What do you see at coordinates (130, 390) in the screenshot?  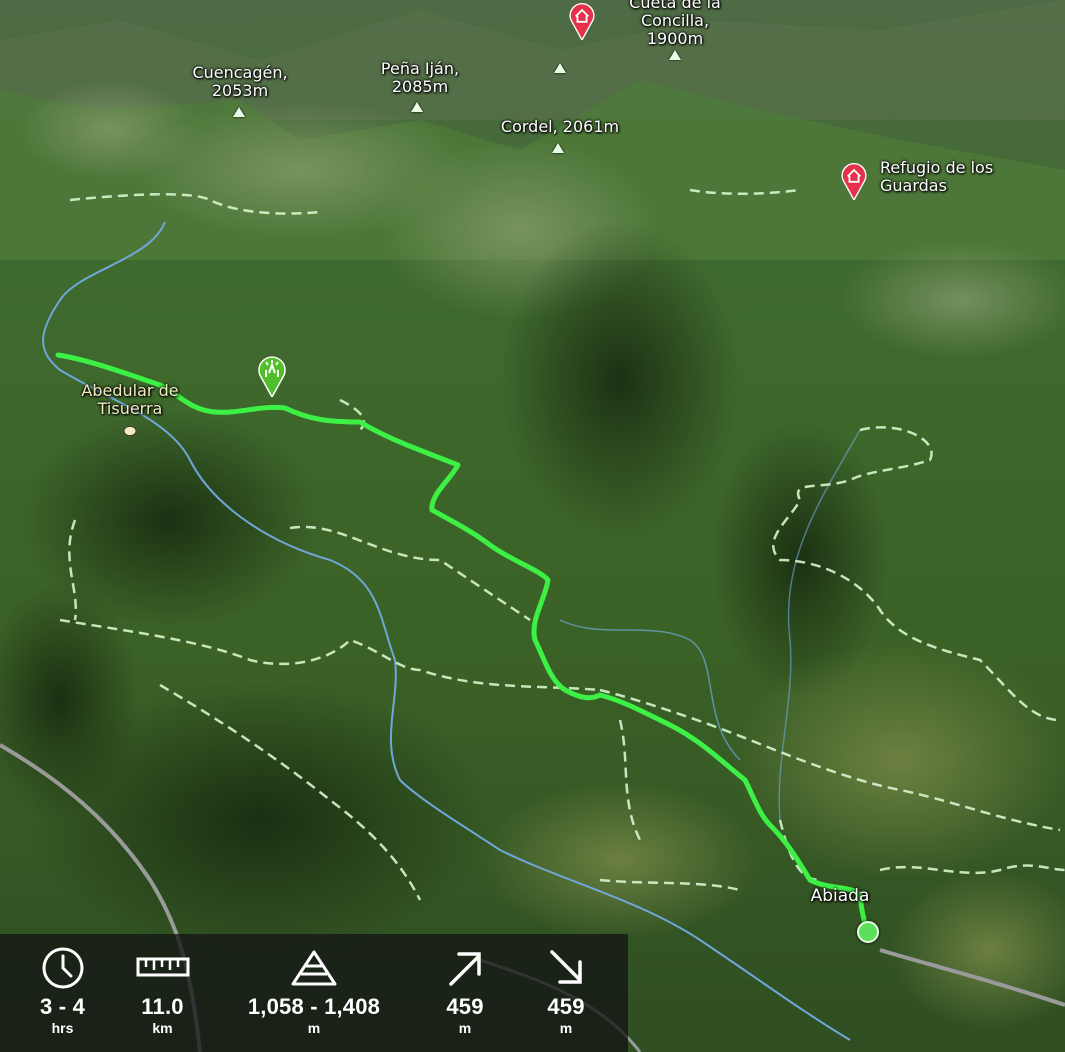 I see `abedular-name: Abedular de` at bounding box center [130, 390].